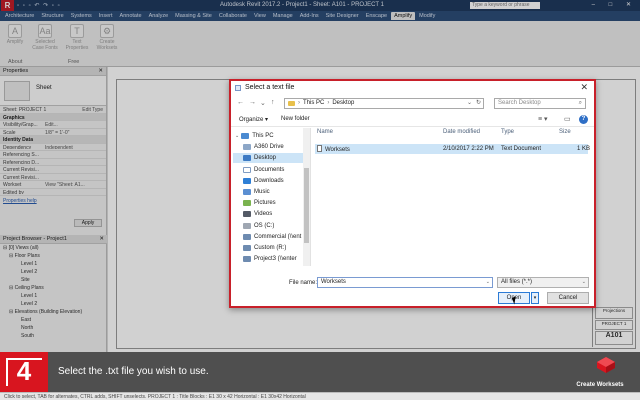  Describe the element at coordinates (412, 119) in the screenshot. I see `dialog-command-bar: Organize ▾ New folder ≡ ▾ ▭ ?` at that location.